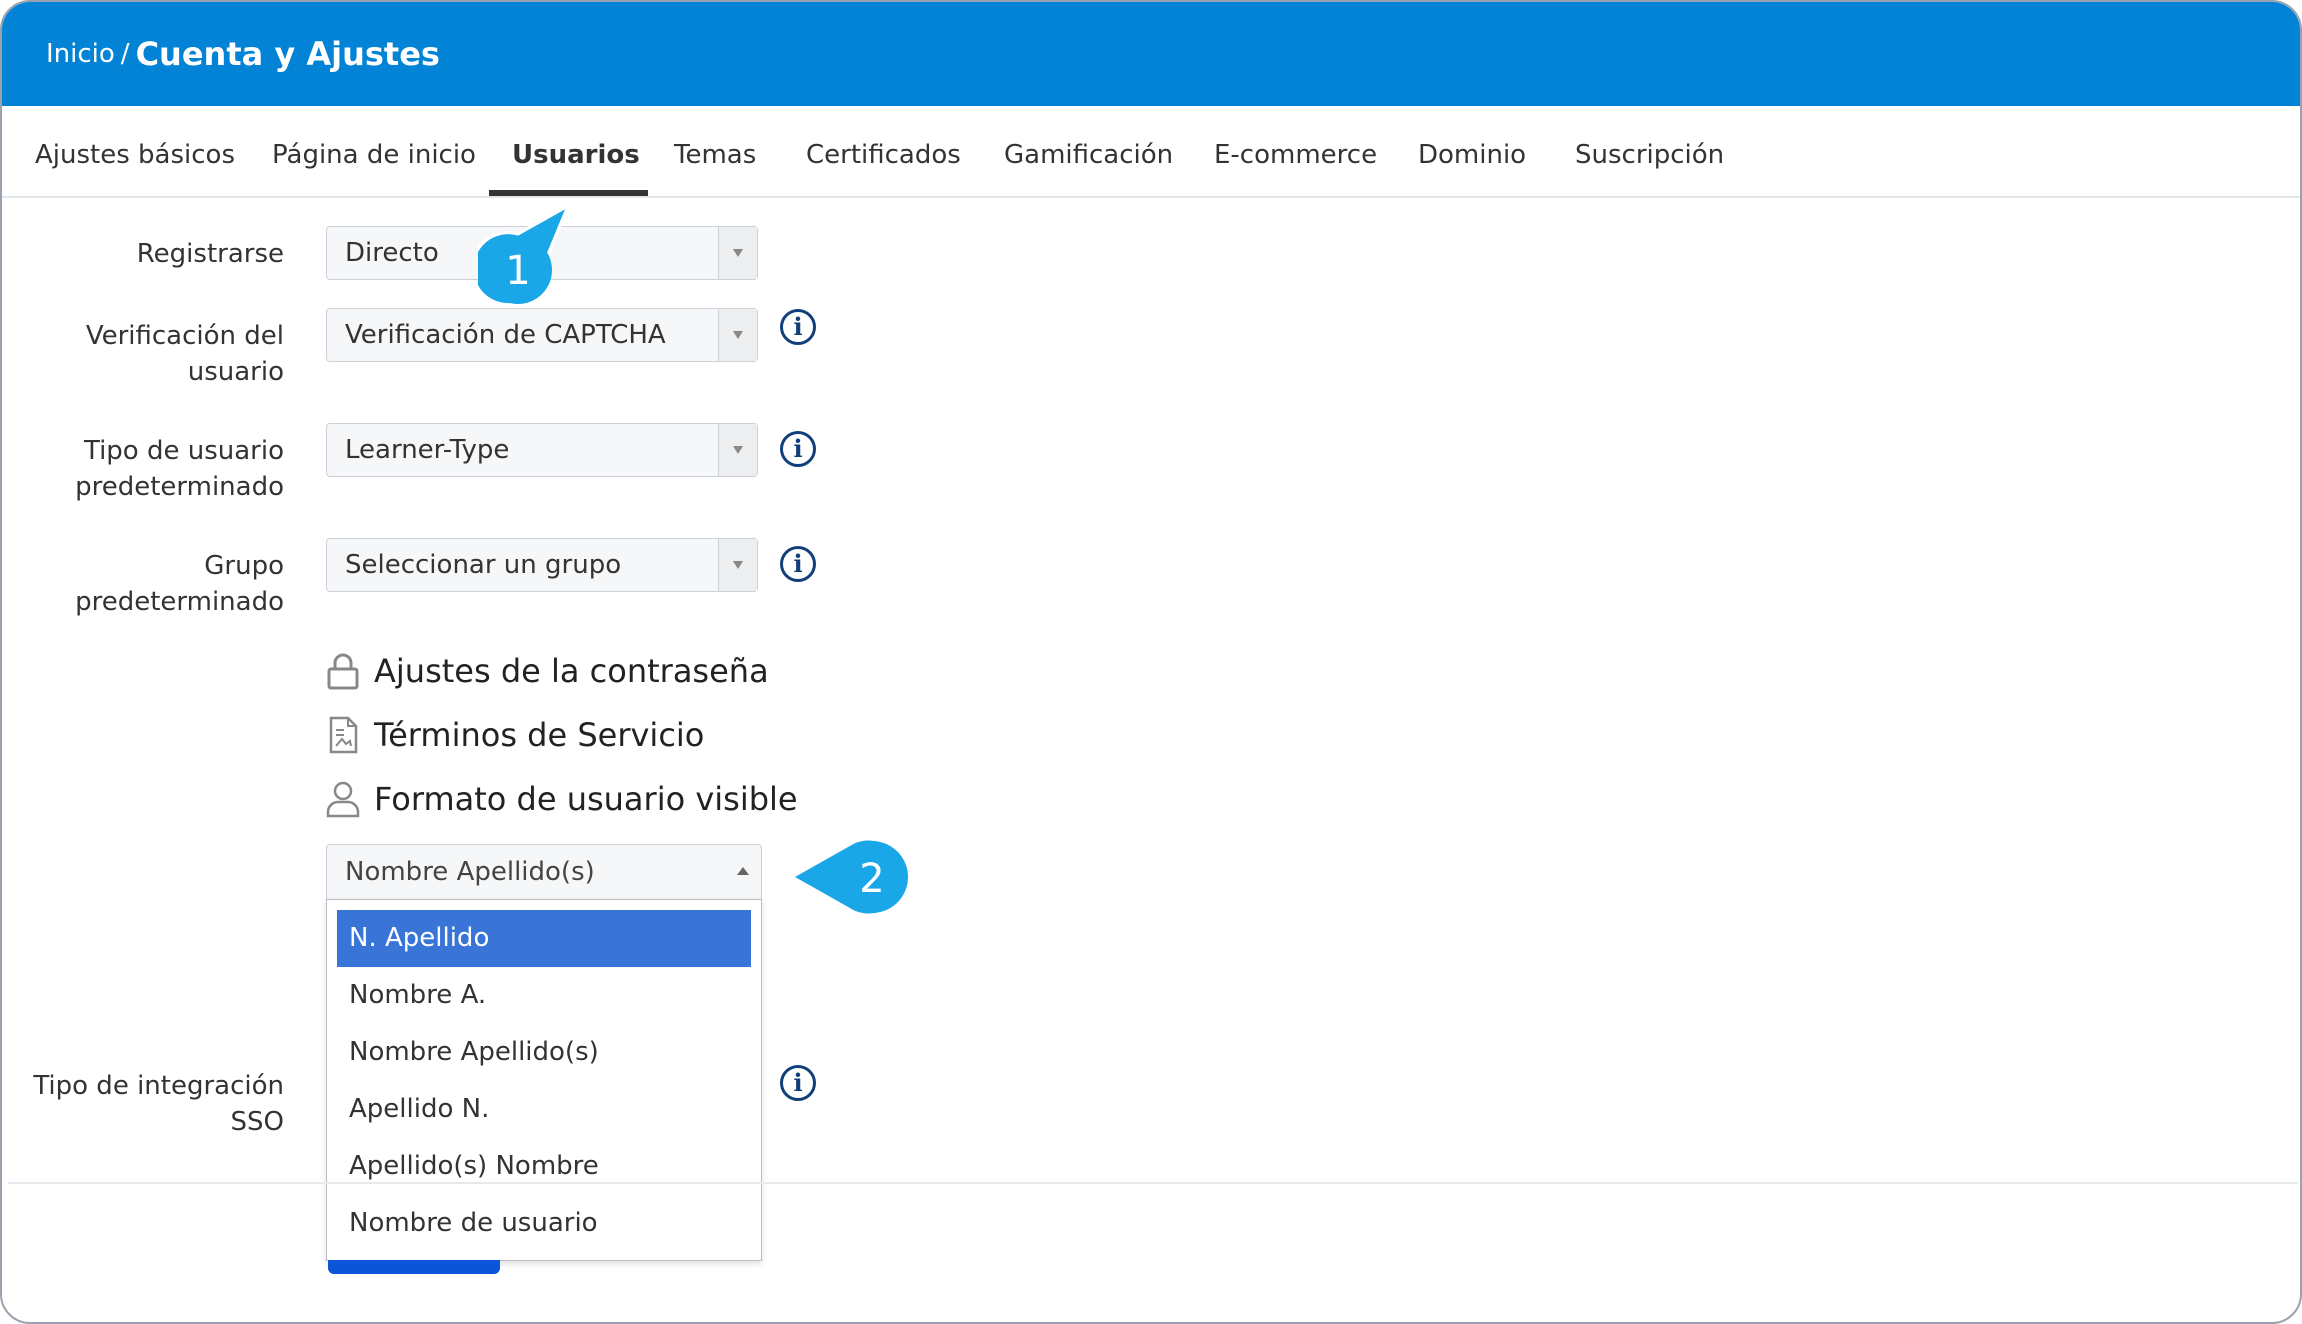 This screenshot has width=2302, height=1324. I want to click on password-settings-label: Ajustes de la contraseña, so click(571, 671).